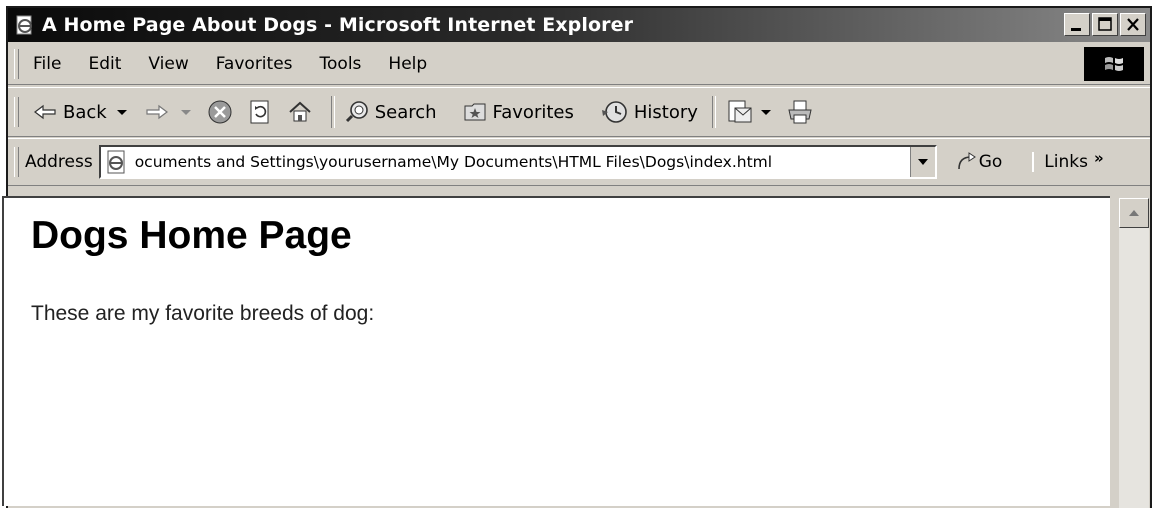 The image size is (1155, 508). What do you see at coordinates (356, 112) in the screenshot?
I see `search-icon` at bounding box center [356, 112].